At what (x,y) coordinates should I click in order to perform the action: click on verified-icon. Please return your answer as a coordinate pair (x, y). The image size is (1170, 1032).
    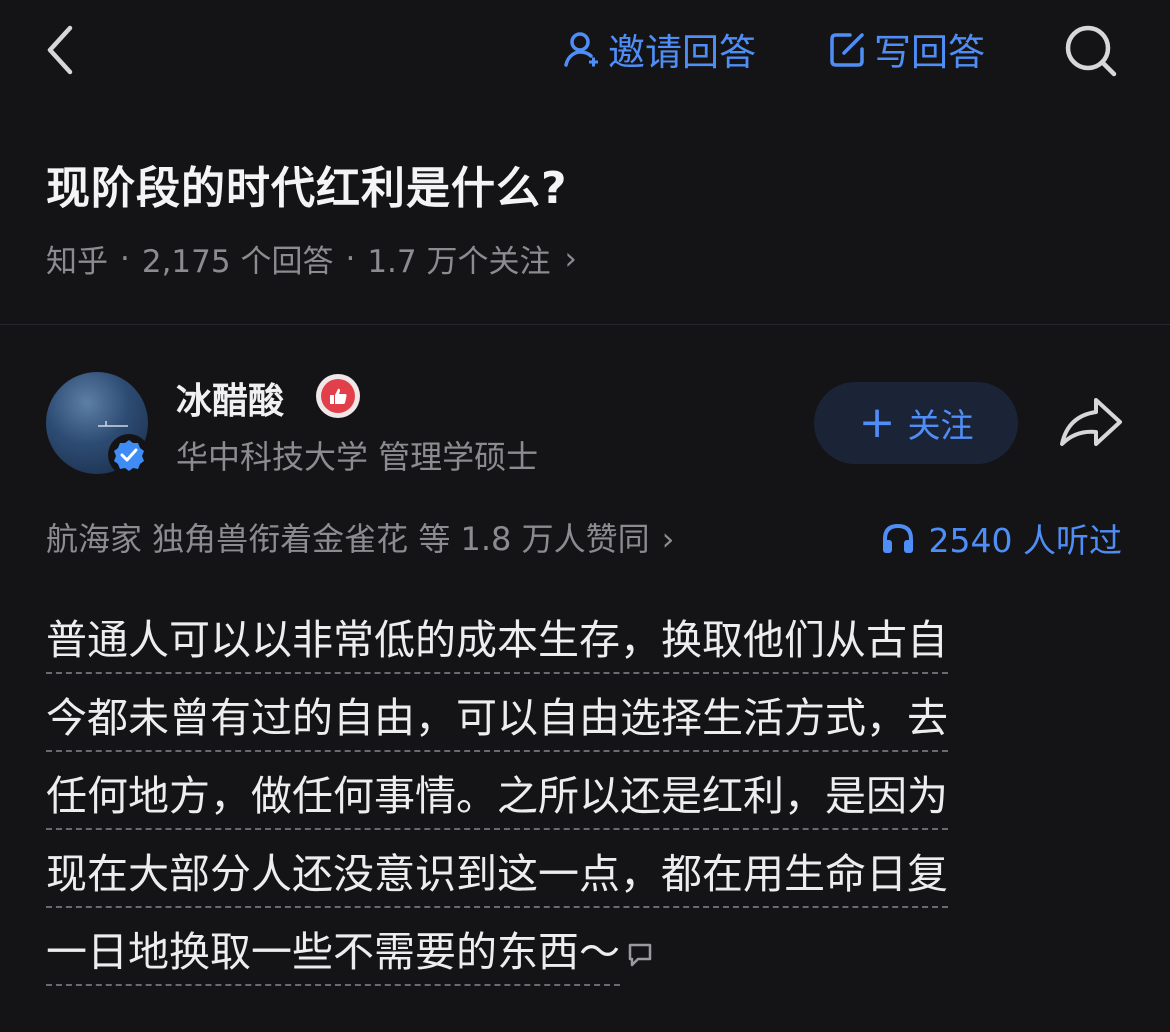
    Looking at the image, I should click on (129, 455).